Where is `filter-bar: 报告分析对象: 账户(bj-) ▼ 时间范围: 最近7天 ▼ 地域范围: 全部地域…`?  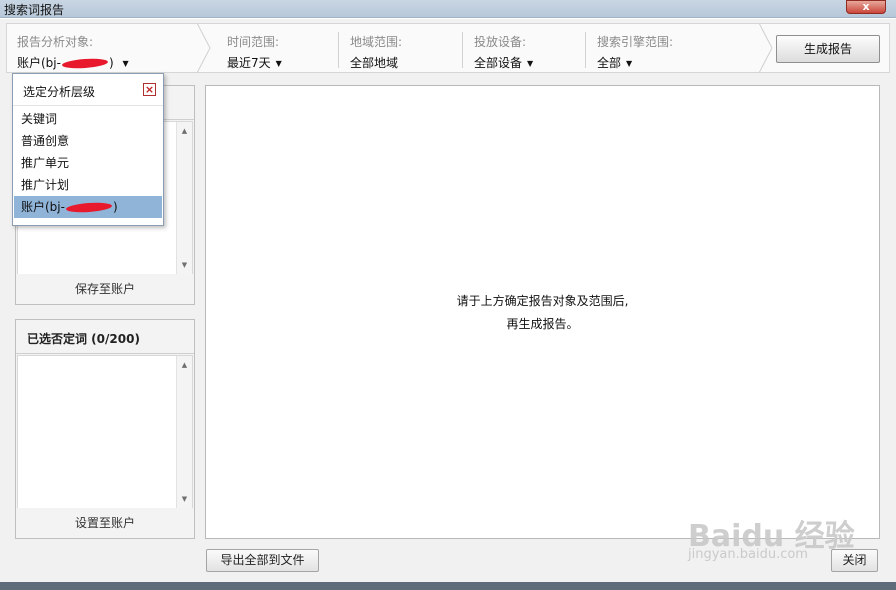
filter-bar: 报告分析对象: 账户(bj-) ▼ 时间范围: 最近7天 ▼ 地域范围: 全部地域… is located at coordinates (448, 48).